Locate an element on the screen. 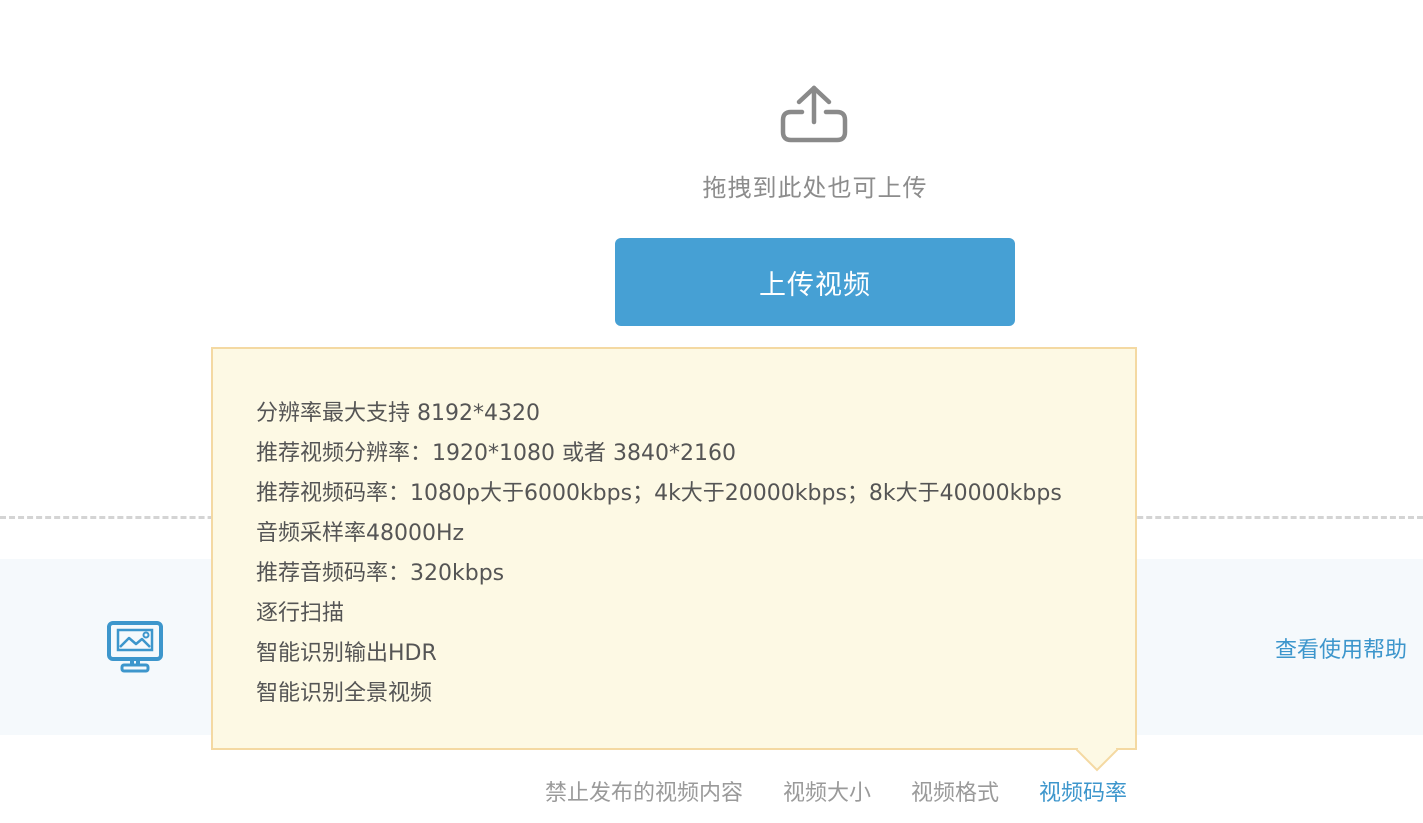 The height and width of the screenshot is (823, 1423). spec-tabs: 禁止发布的视频内容 视频大小 视频格式 视频码率 is located at coordinates (836, 791).